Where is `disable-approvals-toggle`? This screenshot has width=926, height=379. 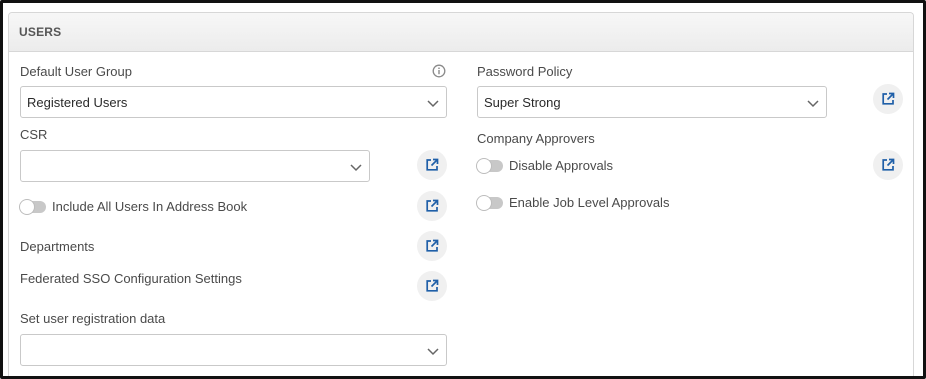 disable-approvals-toggle is located at coordinates (490, 166).